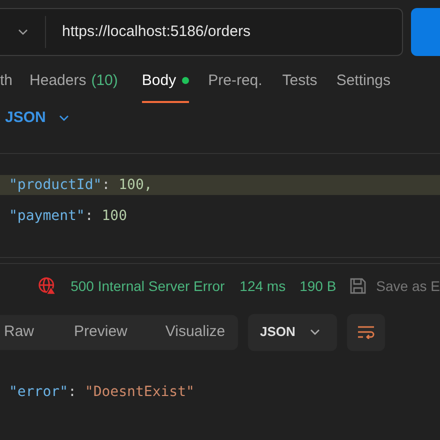  I want to click on response-size: 190 B, so click(318, 286).